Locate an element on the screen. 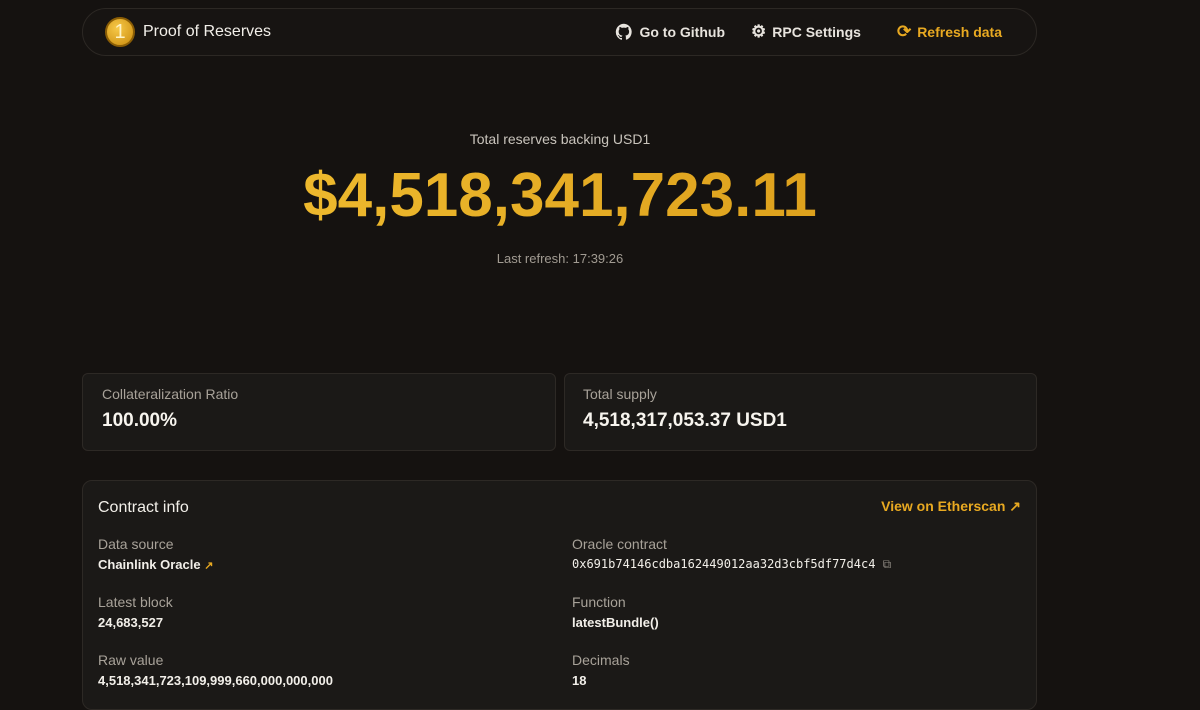  total-supply-card: Total supply 4,518,317,053.37 USD1 is located at coordinates (800, 412).